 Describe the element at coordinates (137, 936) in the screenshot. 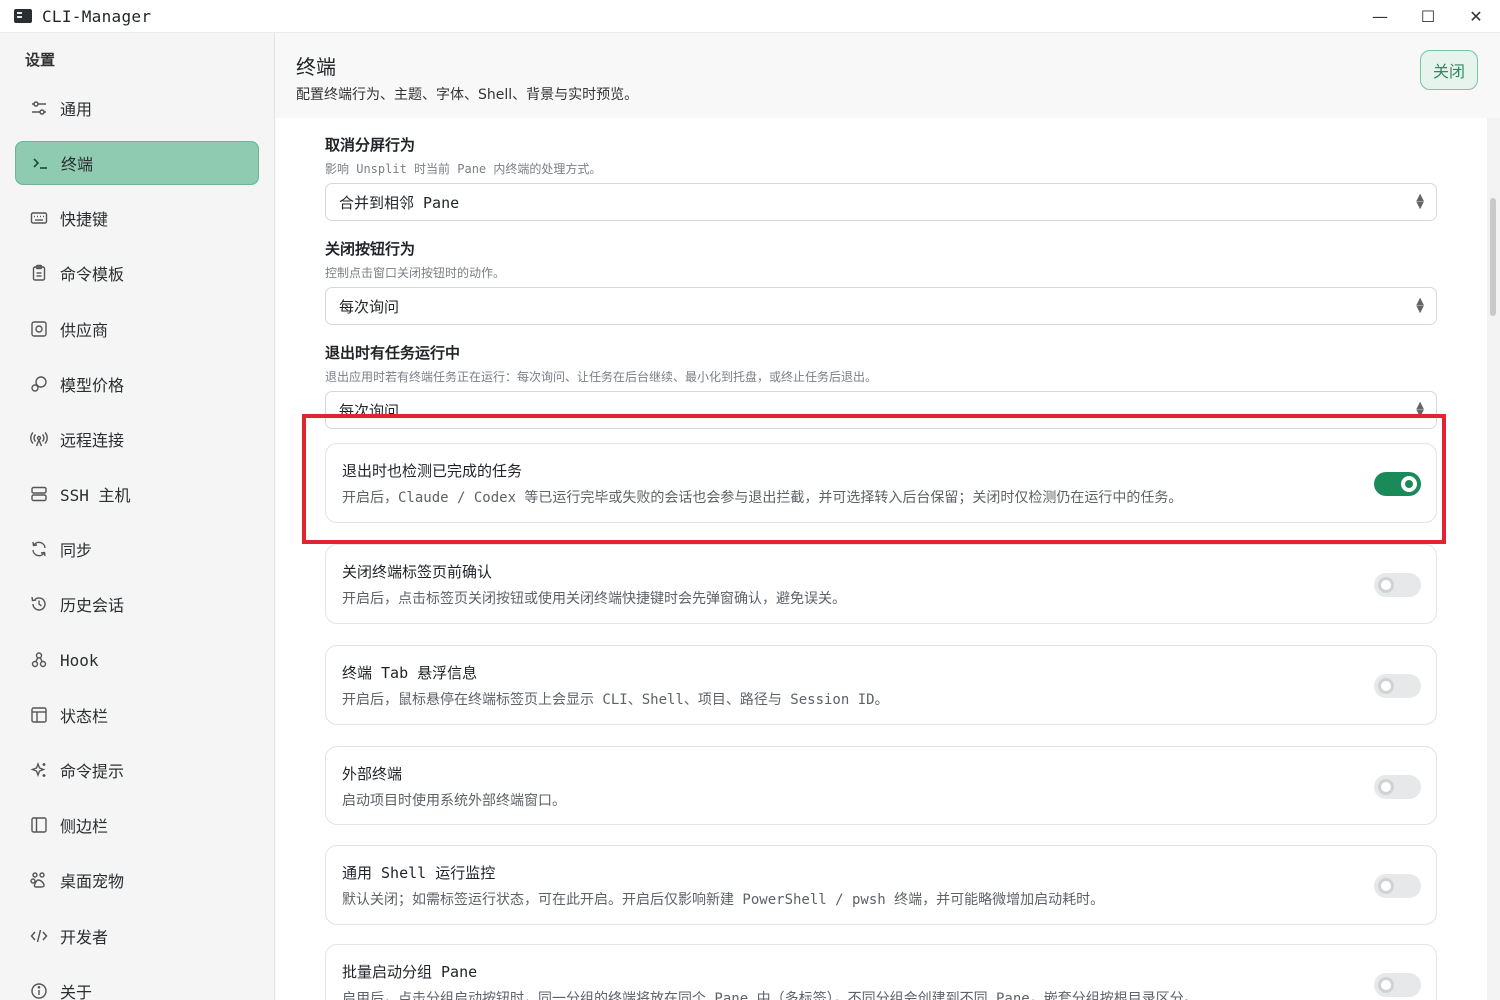

I see `sidebar-item-developer: 开发者` at that location.